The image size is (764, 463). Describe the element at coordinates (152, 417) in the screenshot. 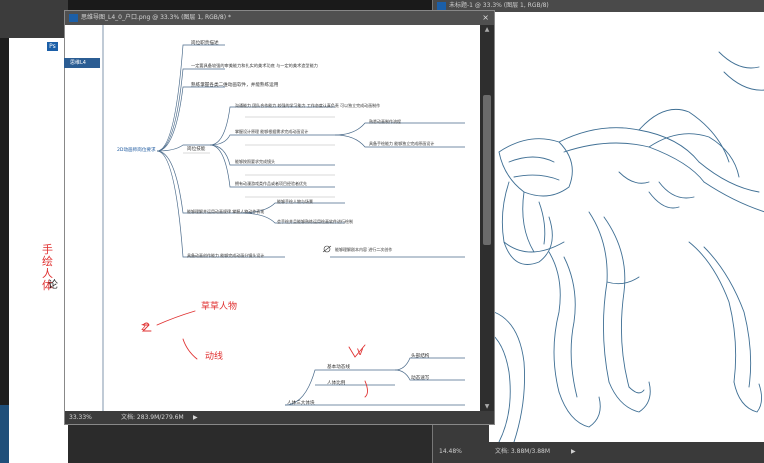

I see `main-doc-size: 文档: 283.9M/279.6M` at that location.